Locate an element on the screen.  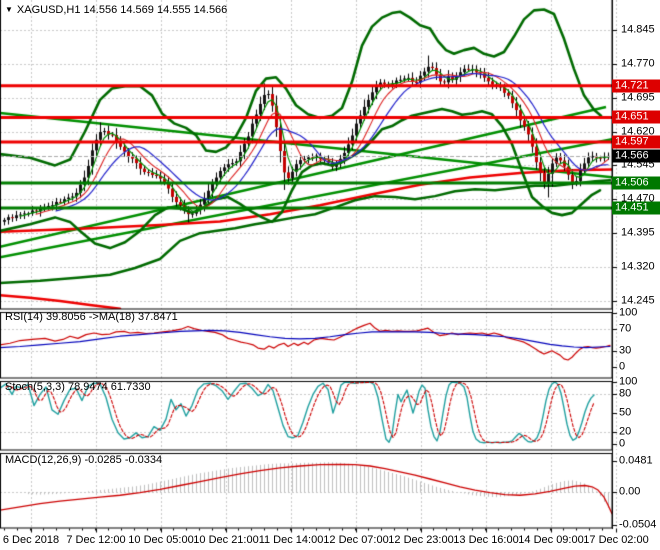
time-tick-label: 12 Dec 23:00 is located at coordinates (421, 540).